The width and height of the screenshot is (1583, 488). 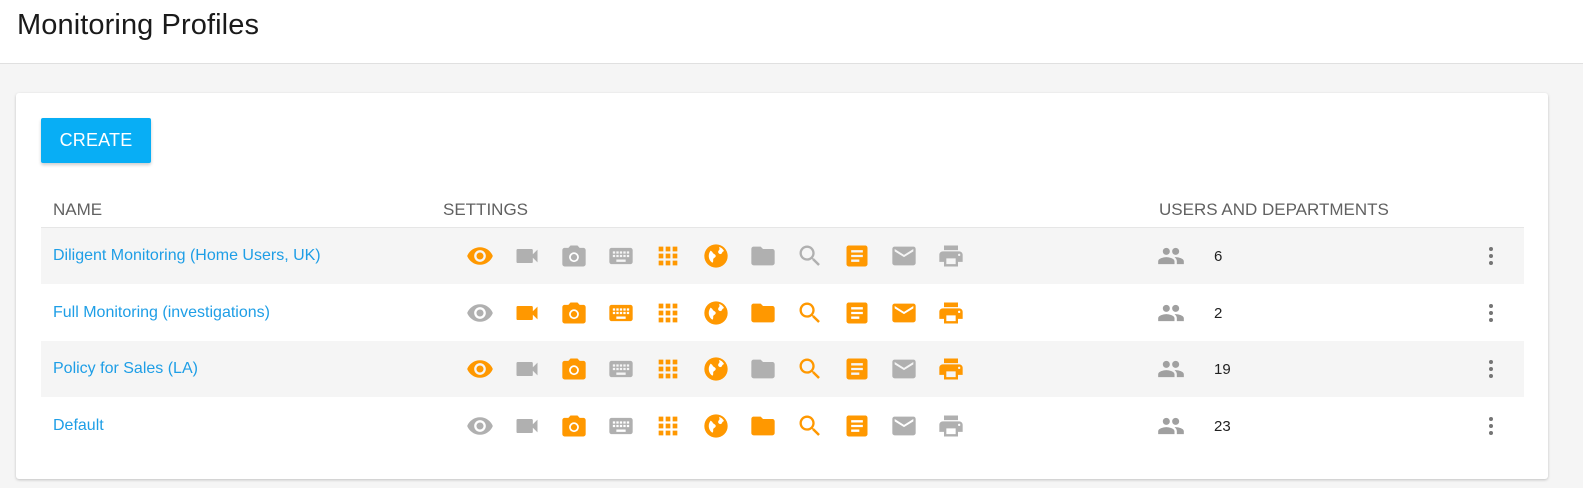 What do you see at coordinates (1218, 313) in the screenshot?
I see `users-count: 2` at bounding box center [1218, 313].